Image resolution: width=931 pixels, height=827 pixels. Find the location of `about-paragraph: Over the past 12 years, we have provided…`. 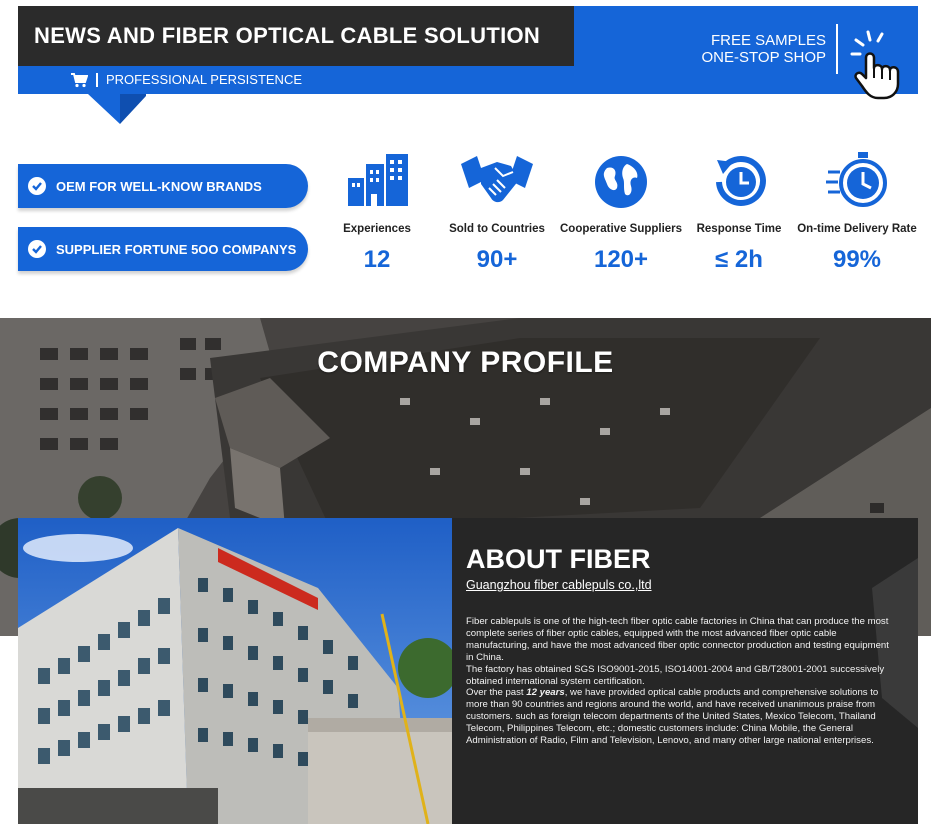

about-paragraph: Over the past 12 years, we have provided… is located at coordinates (681, 717).